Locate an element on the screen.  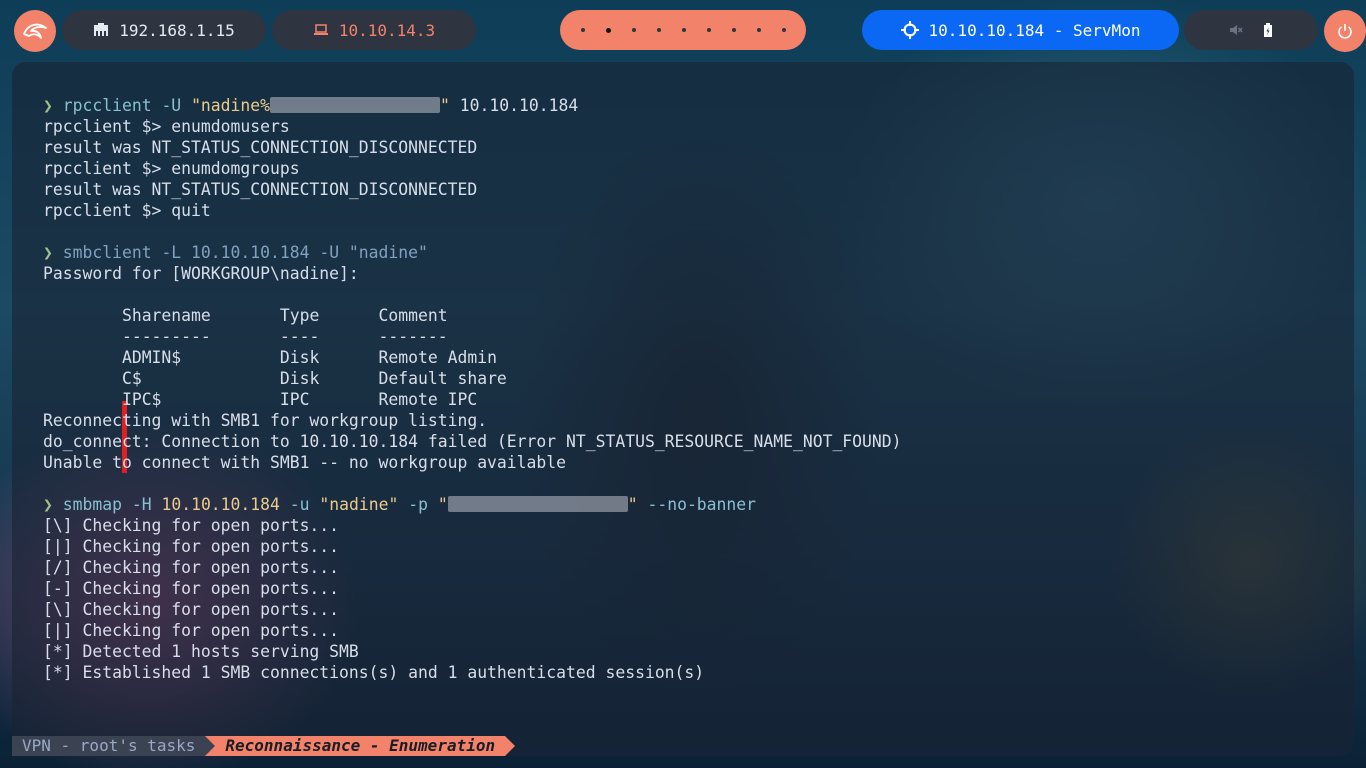
output-line: rpcclient $> quit is located at coordinates (127, 210).